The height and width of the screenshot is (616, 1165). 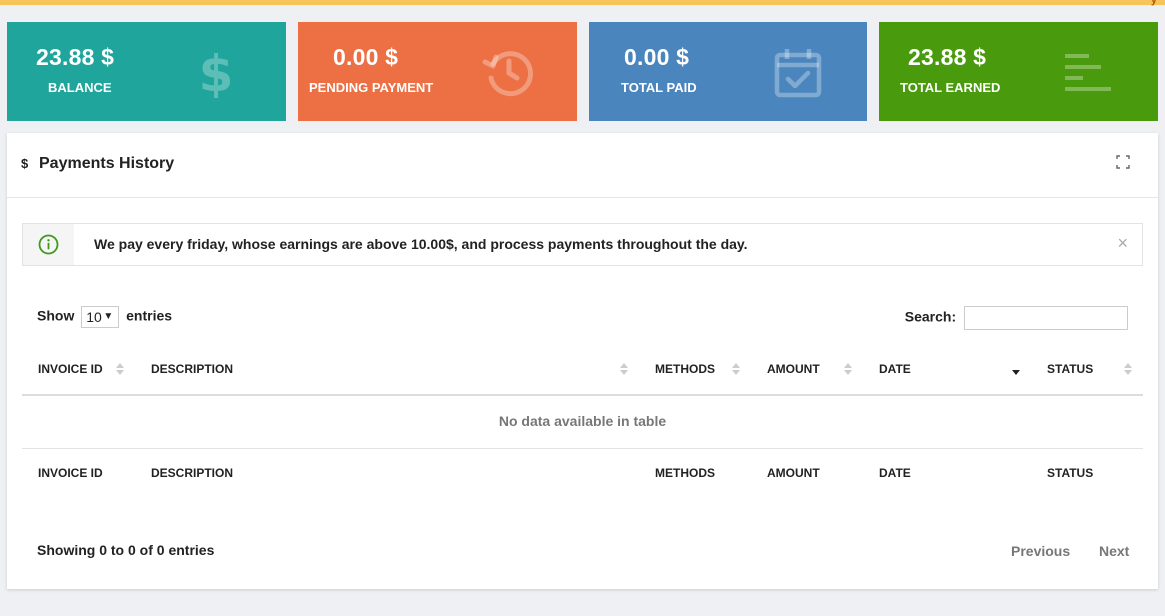 I want to click on balance-label: BALANCE, so click(x=80, y=87).